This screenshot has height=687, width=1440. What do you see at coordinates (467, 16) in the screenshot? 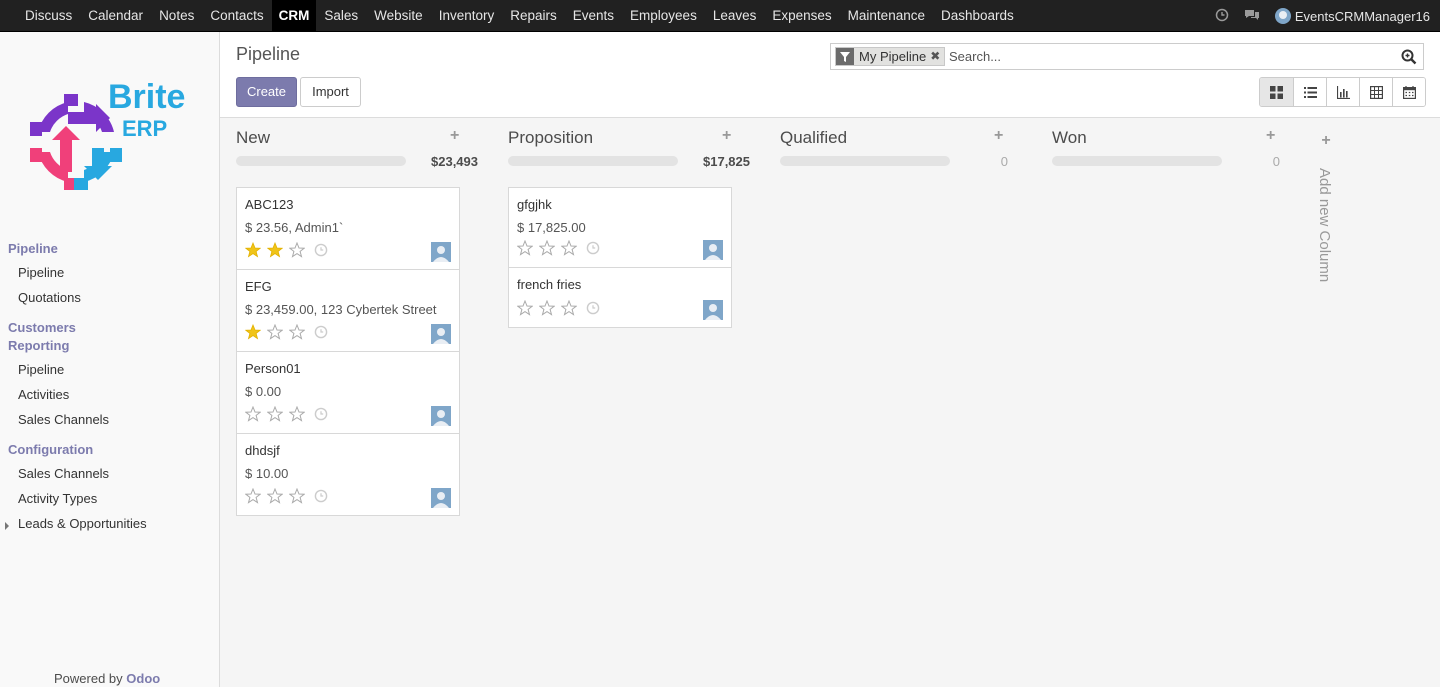
I see `menu-inventory: Inventory` at bounding box center [467, 16].